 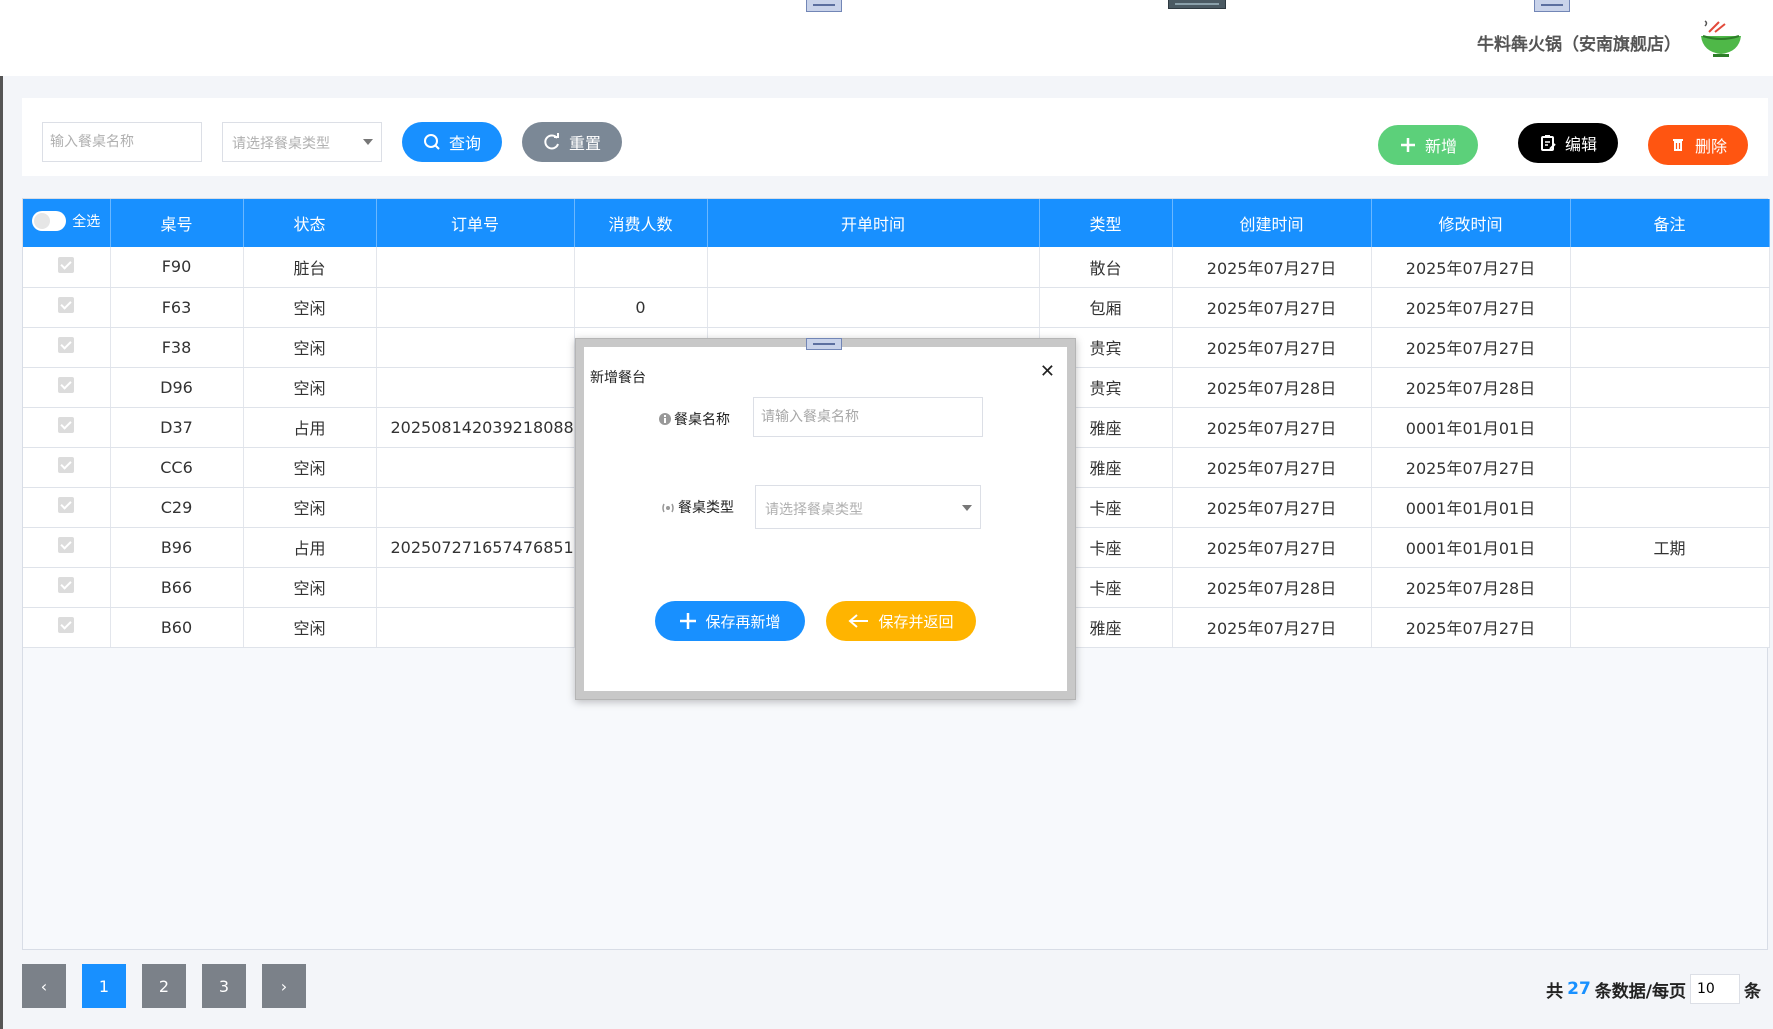 I want to click on table-type-dialog-select: 请选择餐桌类型, so click(x=868, y=507).